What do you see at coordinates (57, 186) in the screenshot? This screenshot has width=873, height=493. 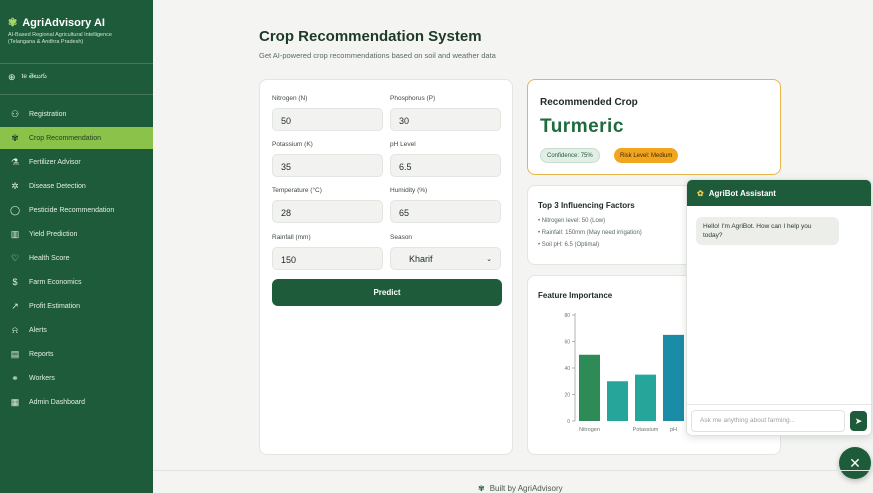 I see `sidebar-item-label: Disease Detection` at bounding box center [57, 186].